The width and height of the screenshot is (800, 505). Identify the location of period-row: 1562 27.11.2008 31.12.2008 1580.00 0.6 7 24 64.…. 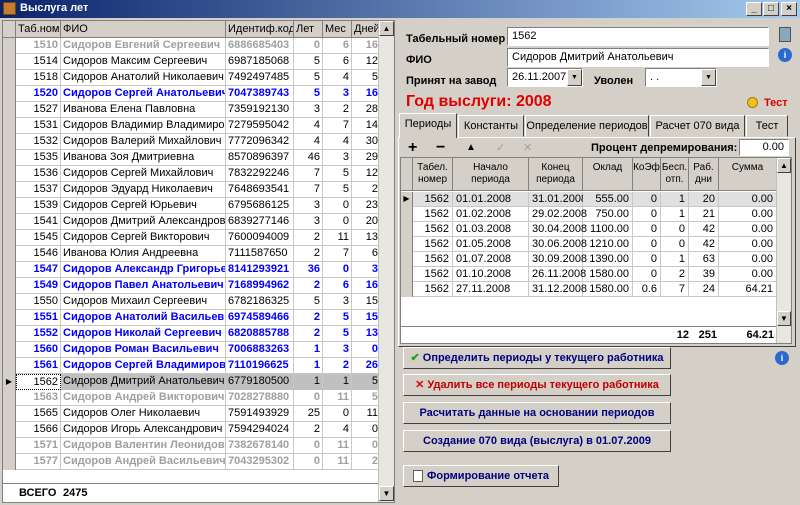
(589, 289).